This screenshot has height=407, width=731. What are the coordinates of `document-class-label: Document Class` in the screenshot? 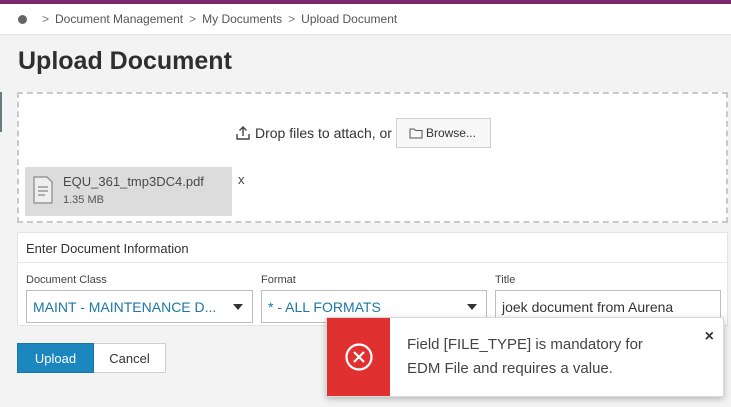 It's located at (66, 280).